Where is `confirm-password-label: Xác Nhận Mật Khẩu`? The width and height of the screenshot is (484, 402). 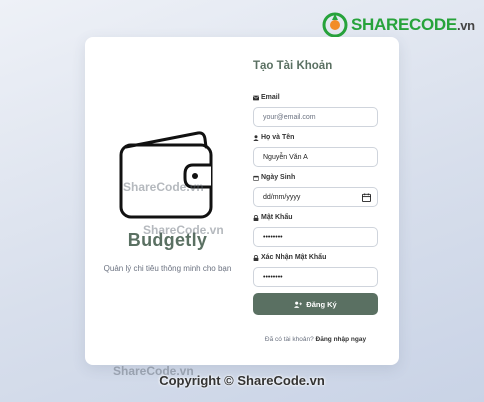
confirm-password-label: Xác Nhận Mật Khẩu is located at coordinates (289, 257).